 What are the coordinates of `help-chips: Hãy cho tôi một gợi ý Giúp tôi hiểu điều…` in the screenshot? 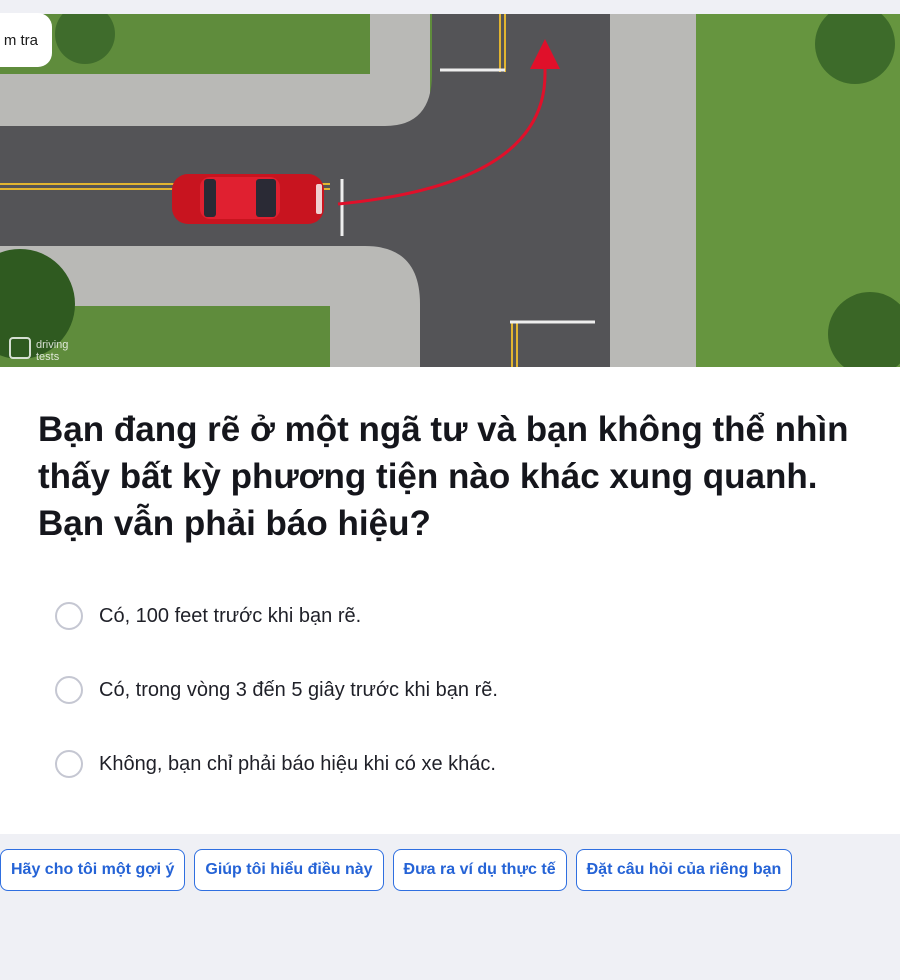 It's located at (396, 870).